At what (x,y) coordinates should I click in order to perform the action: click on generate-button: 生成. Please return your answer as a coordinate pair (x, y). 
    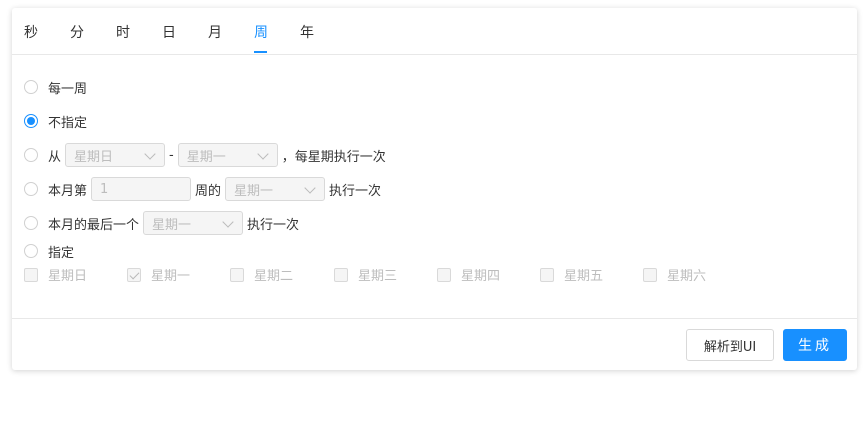
    Looking at the image, I should click on (815, 345).